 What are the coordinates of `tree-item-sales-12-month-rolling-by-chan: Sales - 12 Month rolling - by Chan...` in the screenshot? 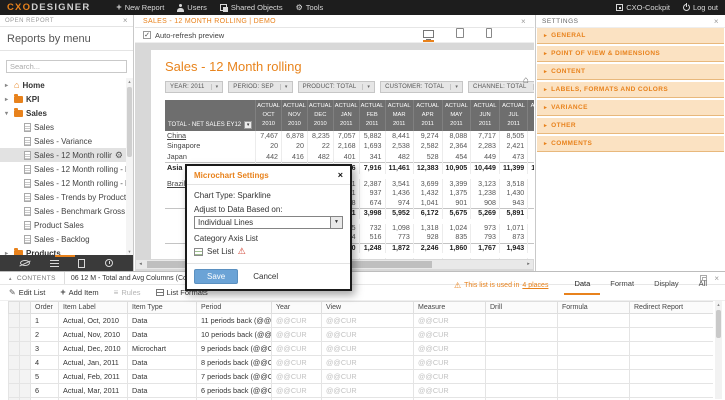 It's located at (63, 183).